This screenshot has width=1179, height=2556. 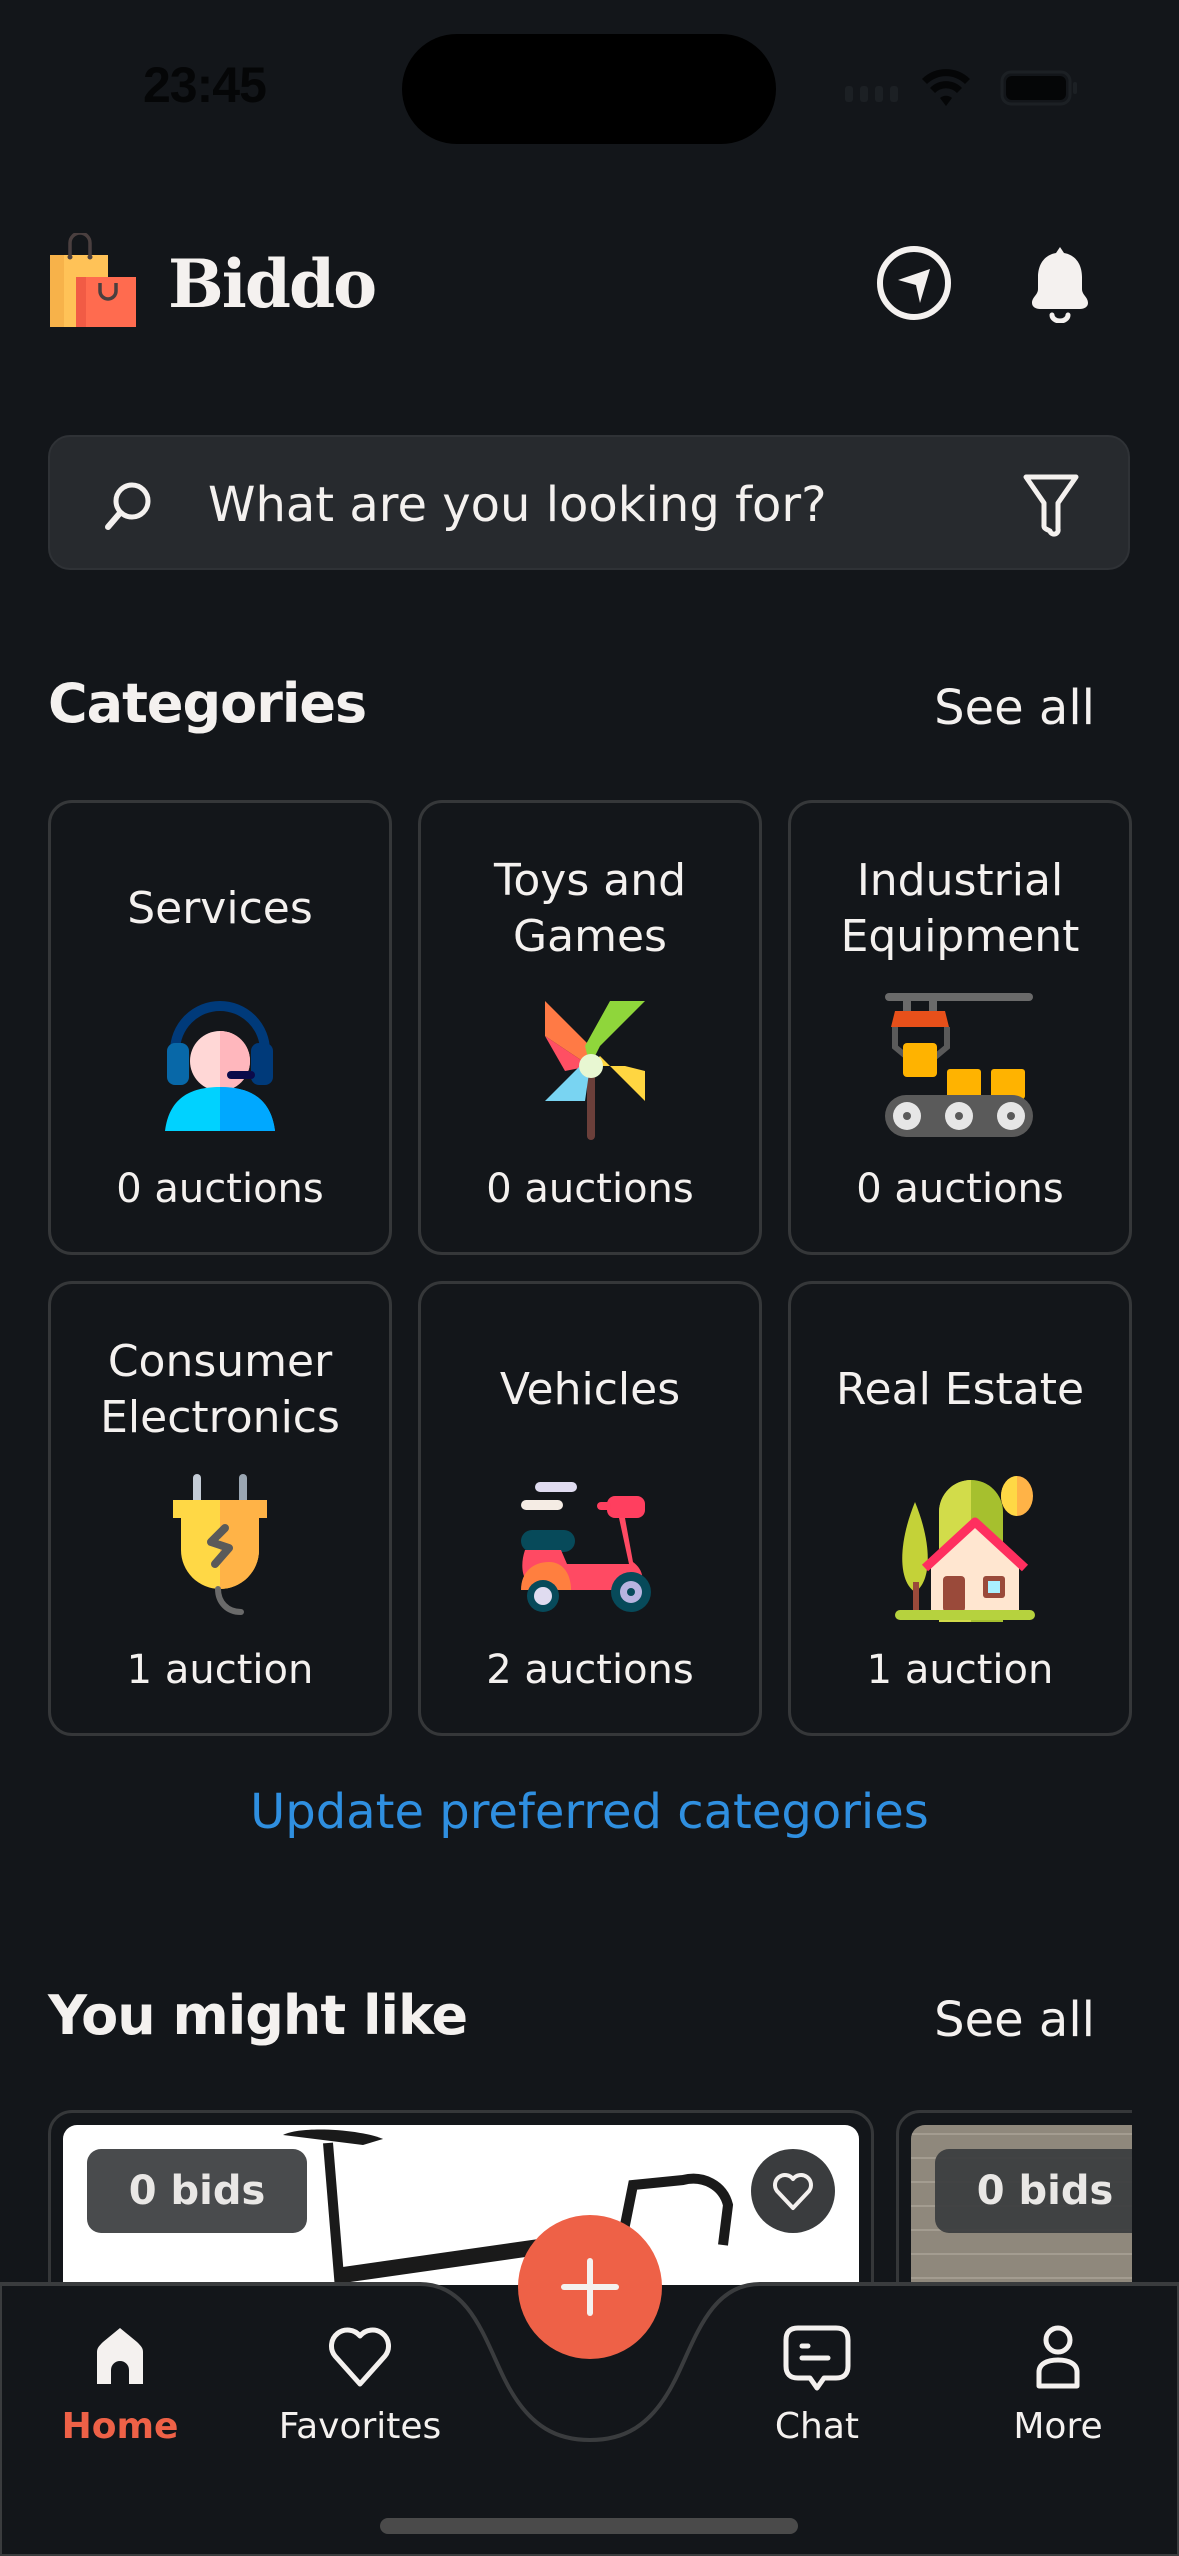 What do you see at coordinates (871, 94) in the screenshot?
I see `cellular-signal-icon` at bounding box center [871, 94].